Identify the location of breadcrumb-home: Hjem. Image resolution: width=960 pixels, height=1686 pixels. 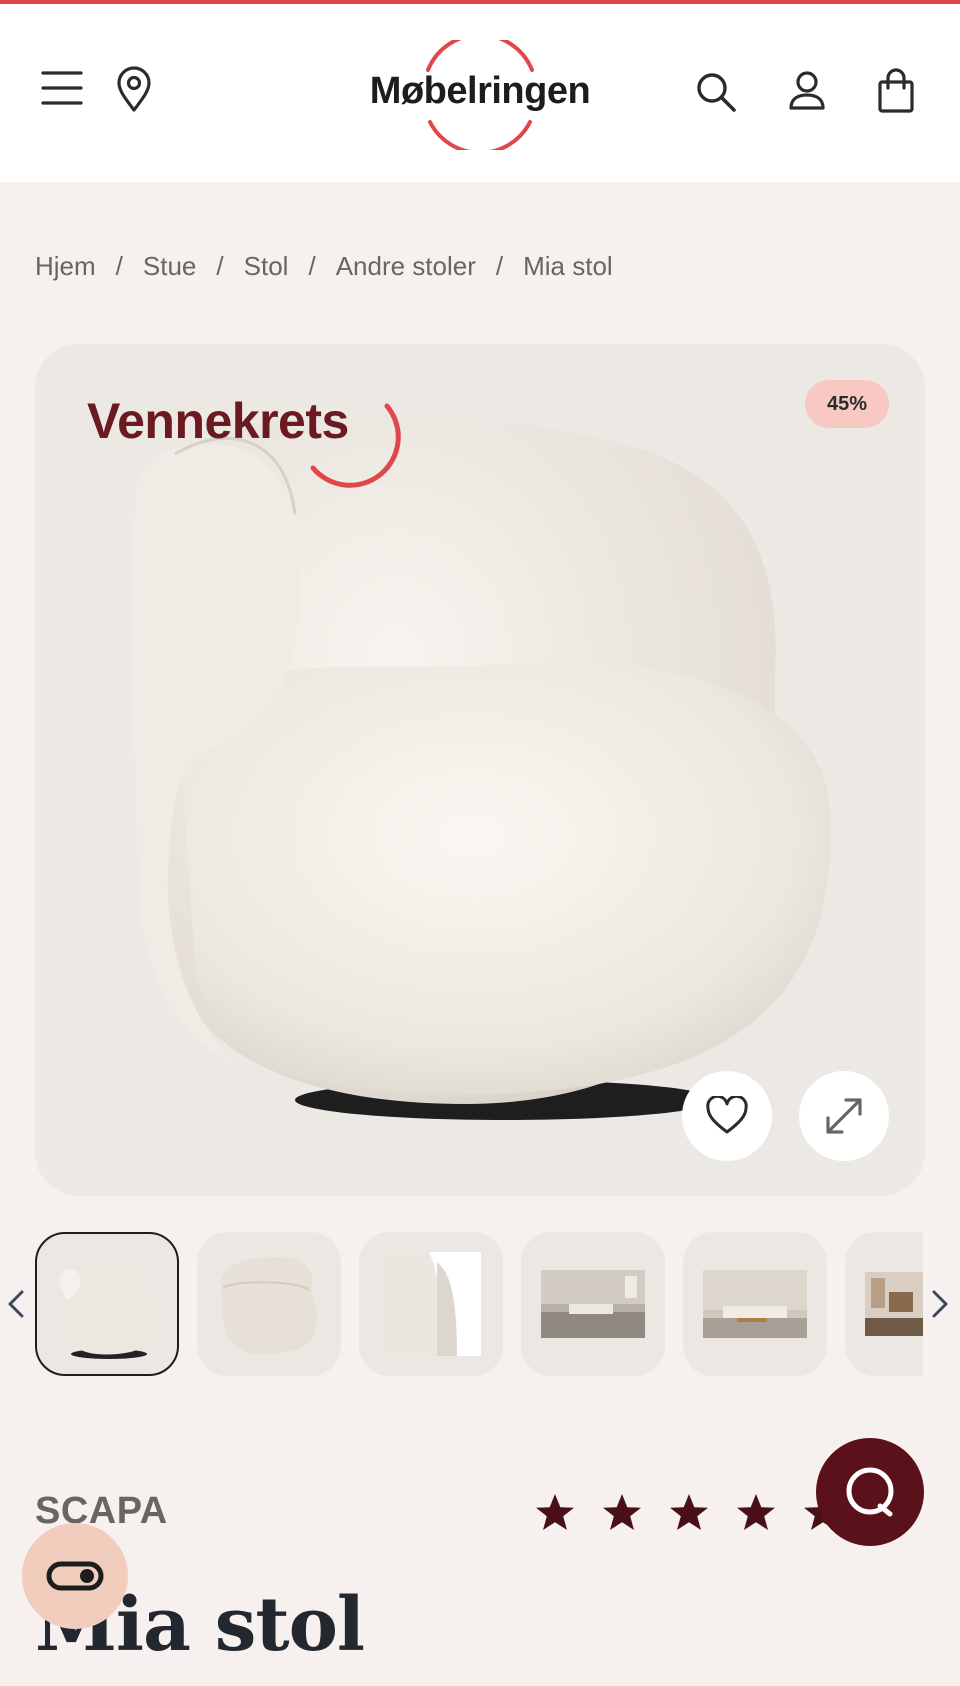
(65, 266).